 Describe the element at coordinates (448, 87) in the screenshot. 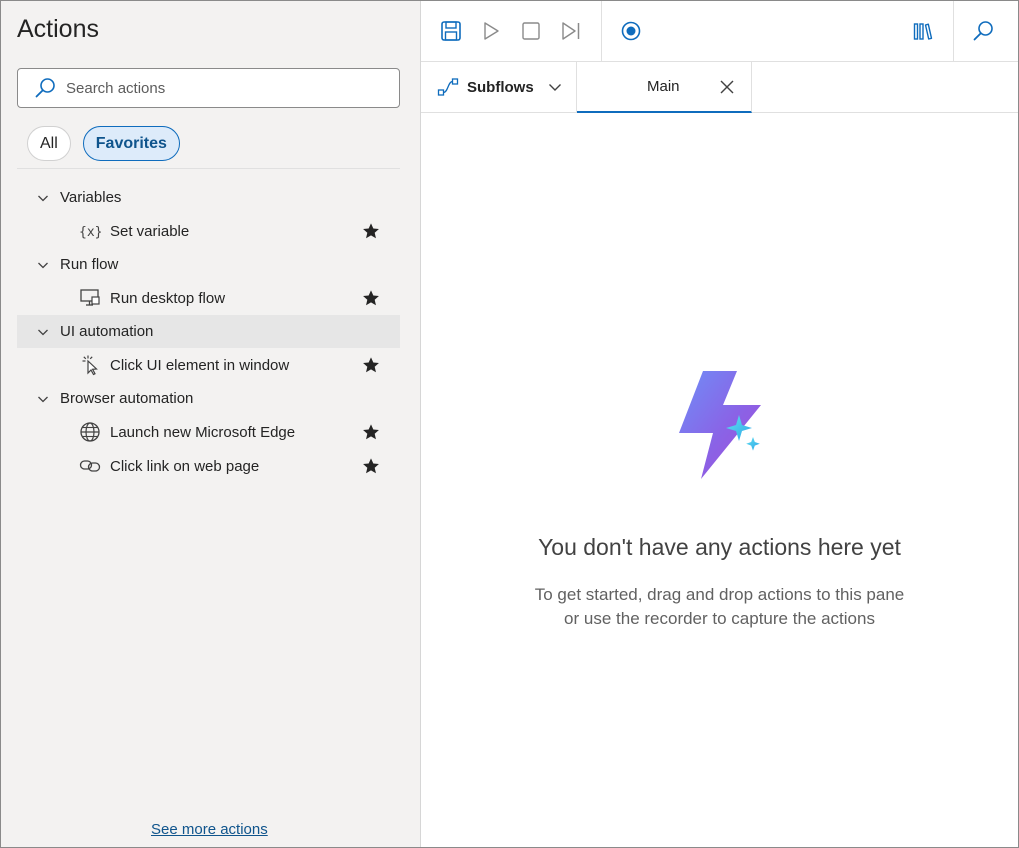

I see `subflow-icon` at that location.